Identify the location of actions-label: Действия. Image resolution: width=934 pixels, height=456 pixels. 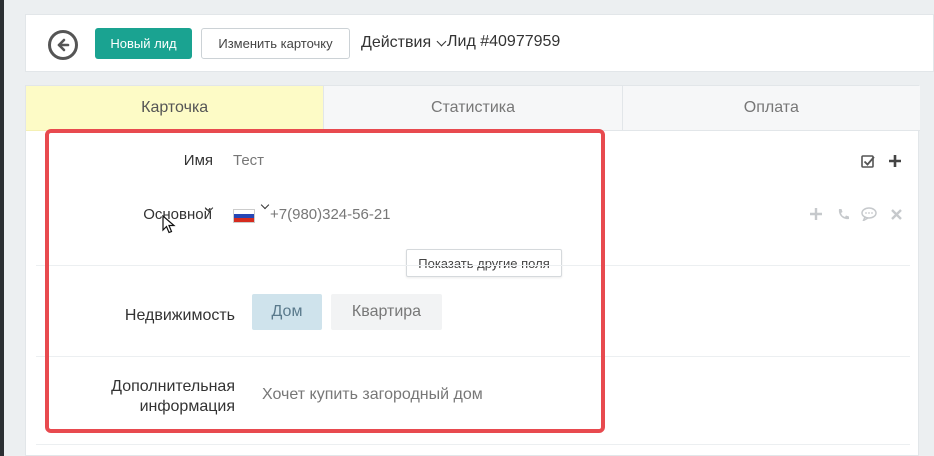
(396, 42).